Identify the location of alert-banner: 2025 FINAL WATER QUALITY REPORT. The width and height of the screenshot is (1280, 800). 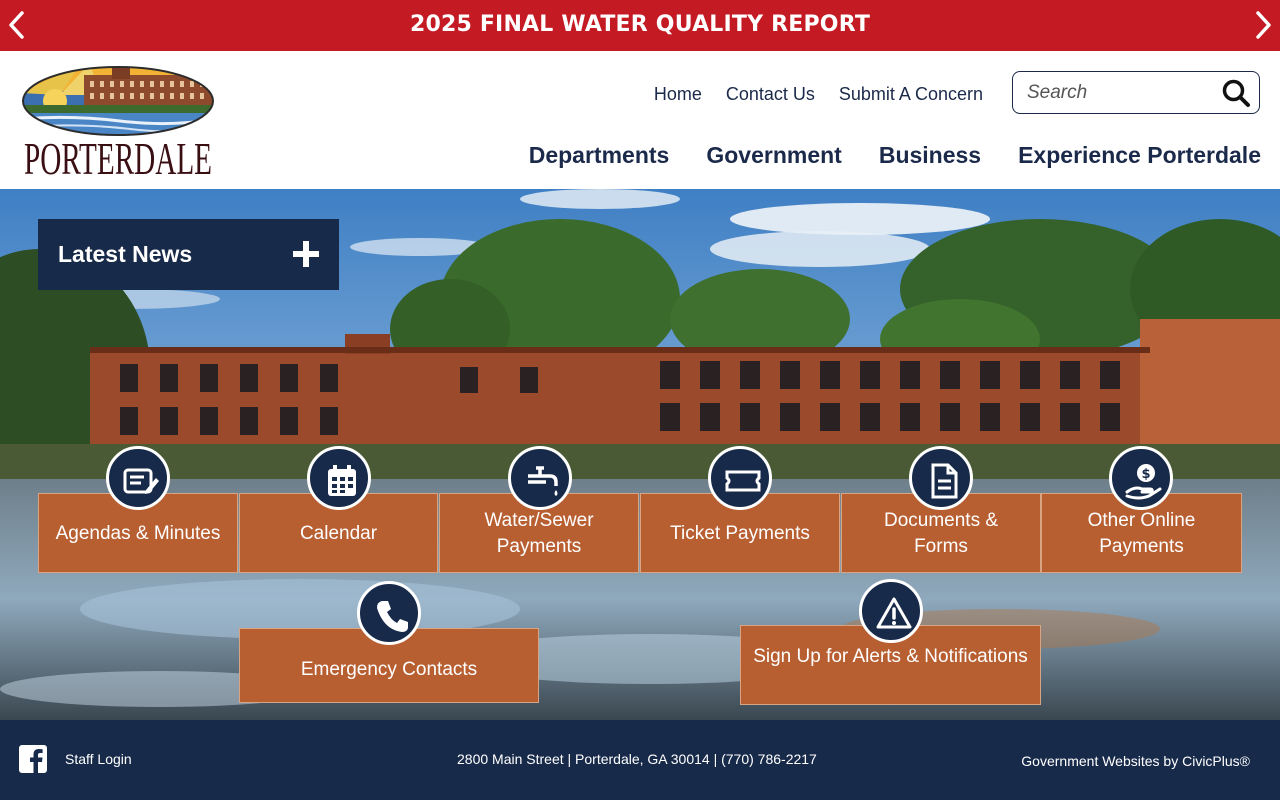
(640, 25).